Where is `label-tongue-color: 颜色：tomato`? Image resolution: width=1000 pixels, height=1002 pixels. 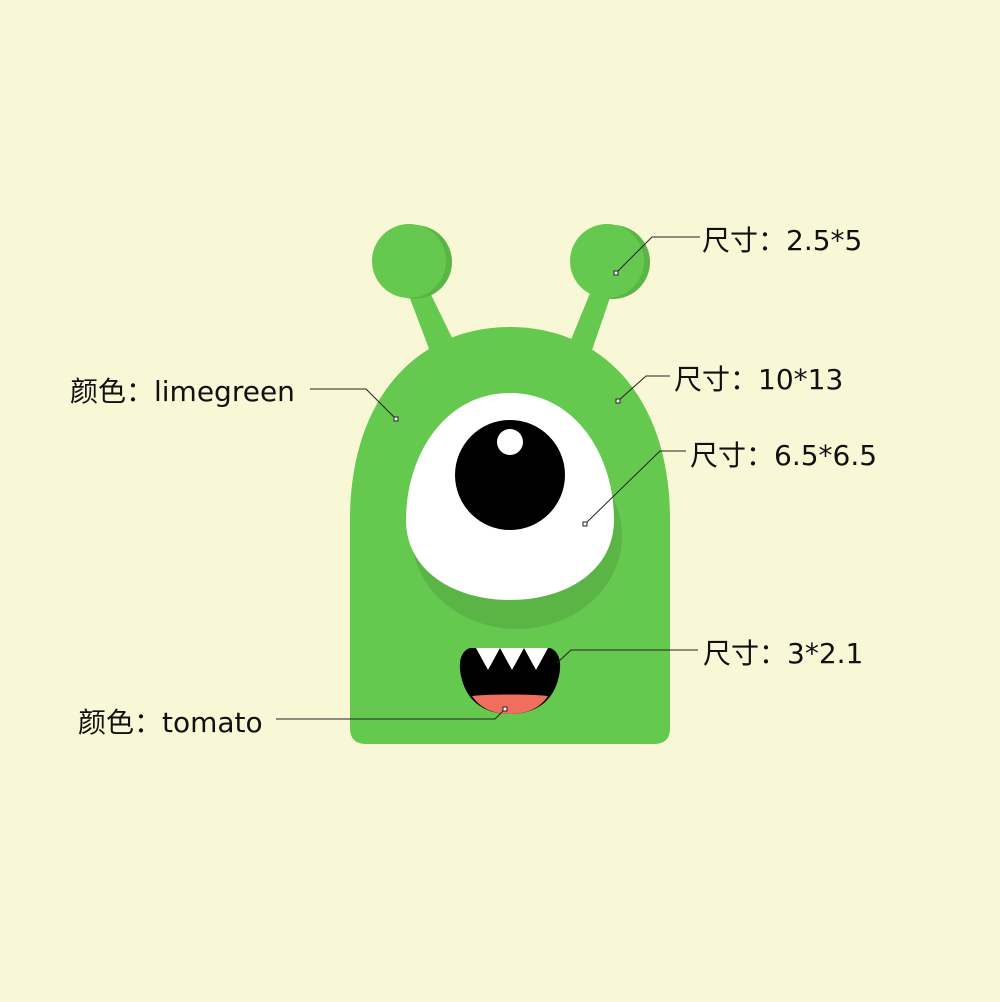 label-tongue-color: 颜色：tomato is located at coordinates (170, 722).